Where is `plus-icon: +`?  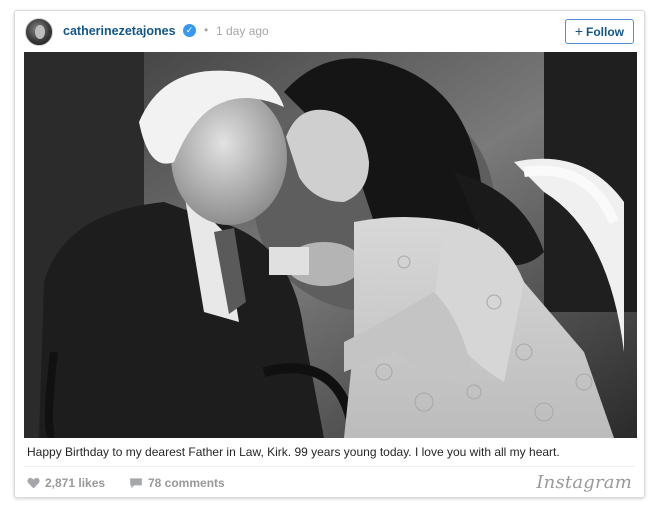 plus-icon: + is located at coordinates (578, 31).